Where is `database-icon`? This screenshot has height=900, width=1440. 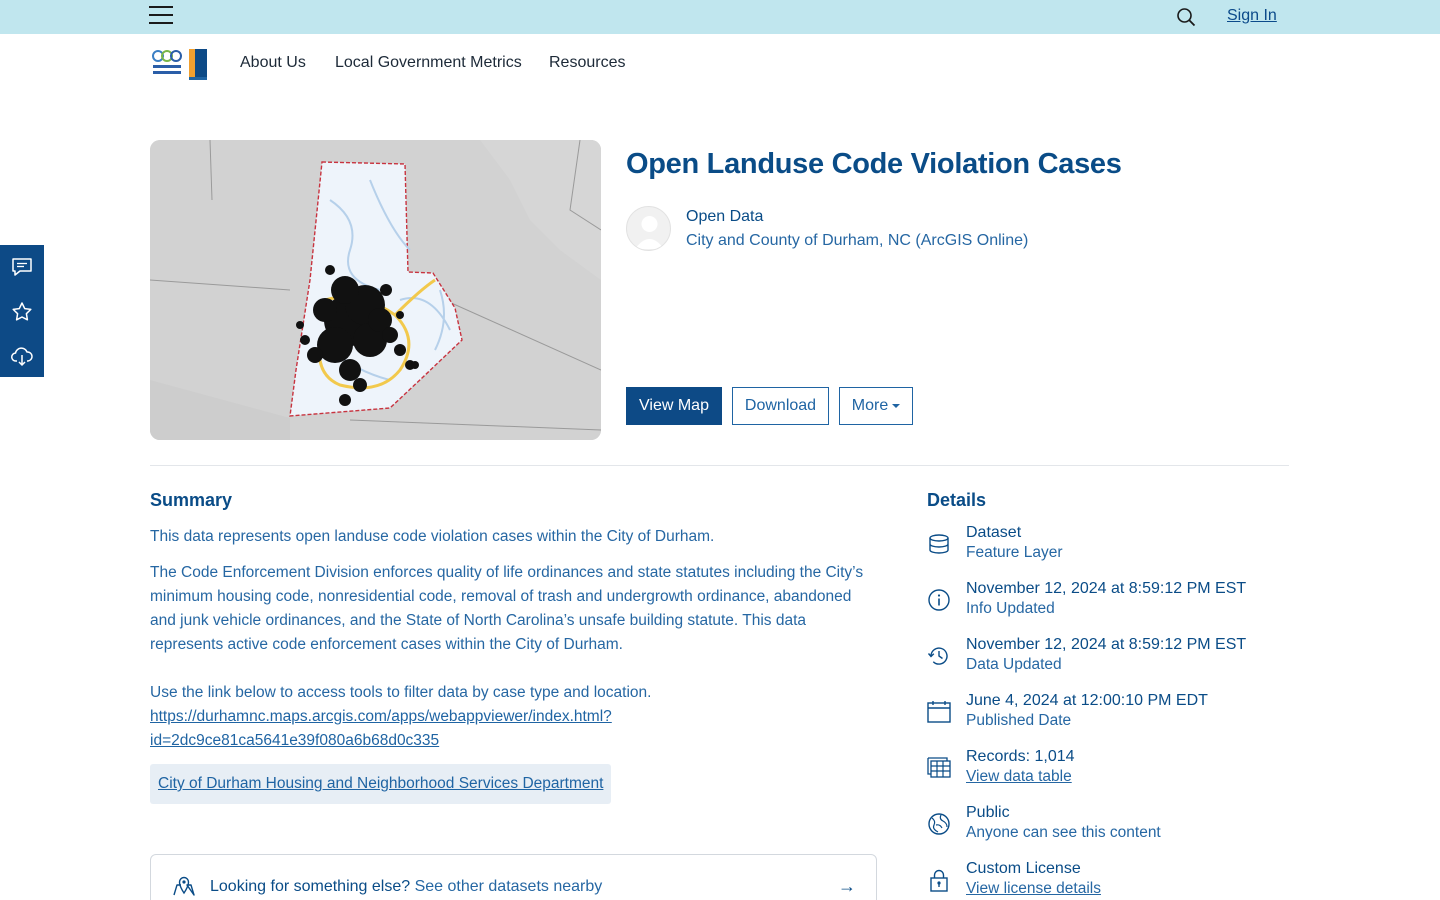
database-icon is located at coordinates (939, 544).